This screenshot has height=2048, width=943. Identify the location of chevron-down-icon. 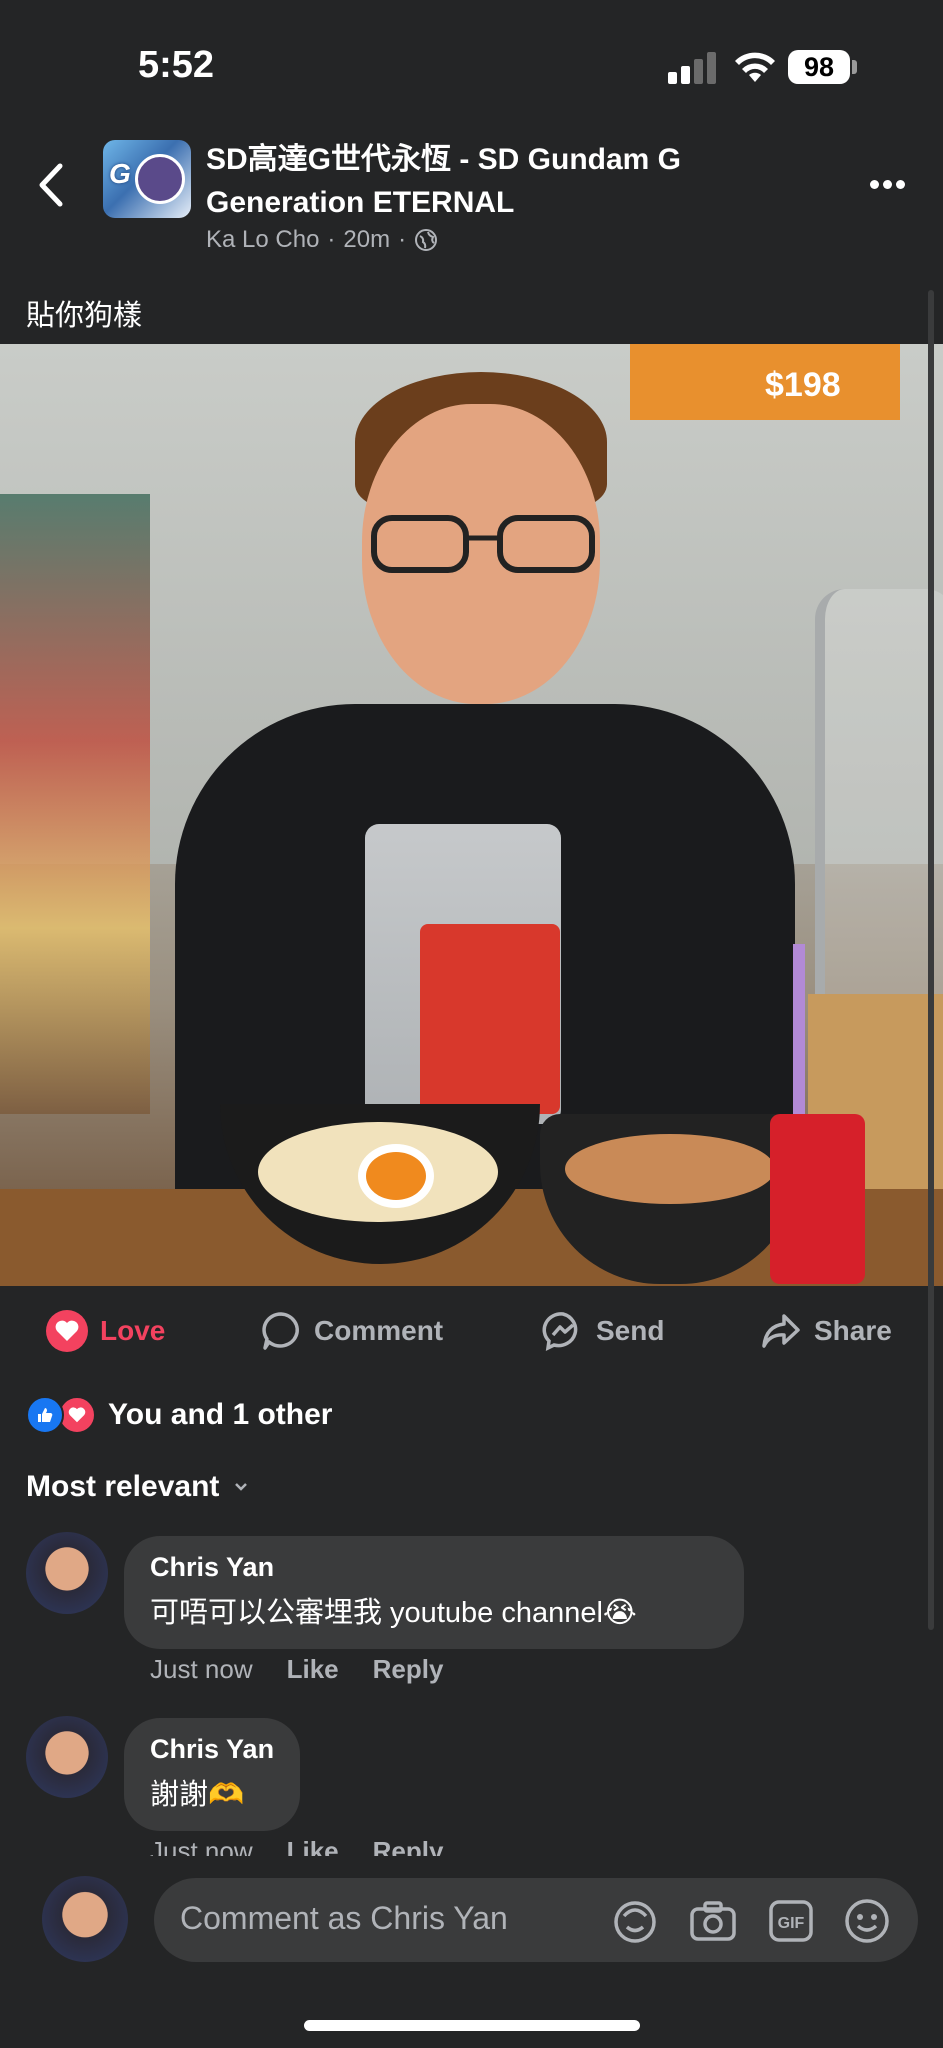
(241, 1487).